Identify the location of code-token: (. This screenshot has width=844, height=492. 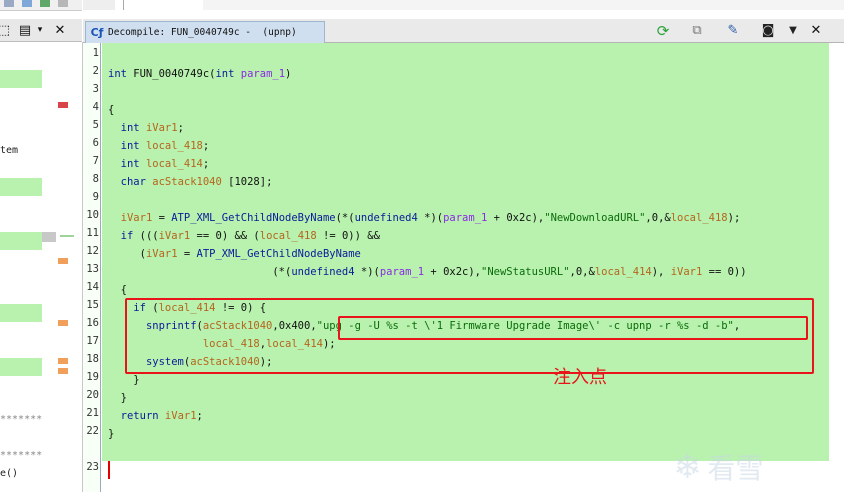
(127, 254).